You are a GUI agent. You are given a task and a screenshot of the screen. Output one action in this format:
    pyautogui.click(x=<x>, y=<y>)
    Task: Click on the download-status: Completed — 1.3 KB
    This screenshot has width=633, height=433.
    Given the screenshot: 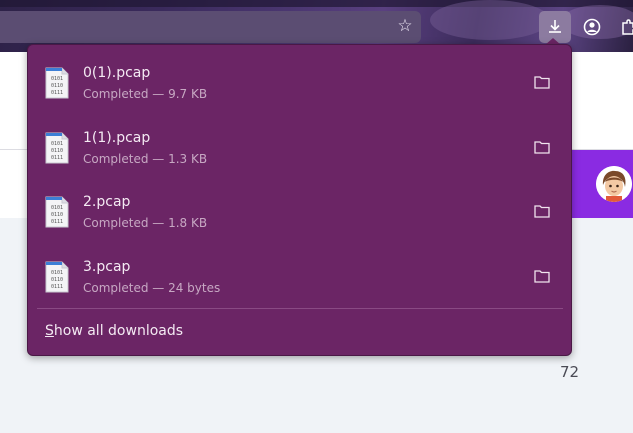 What is the action you would take?
    pyautogui.click(x=145, y=159)
    